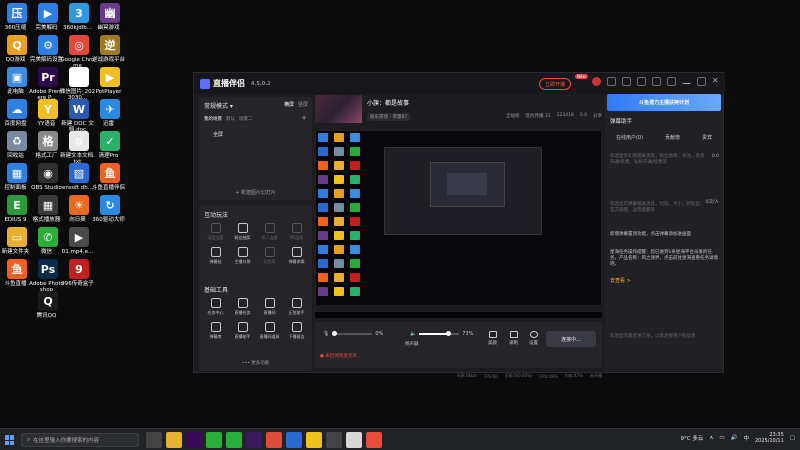 This screenshot has height=450, width=800. Describe the element at coordinates (672, 137) in the screenshot. I see `tab-contribution: 贡献榜` at that location.